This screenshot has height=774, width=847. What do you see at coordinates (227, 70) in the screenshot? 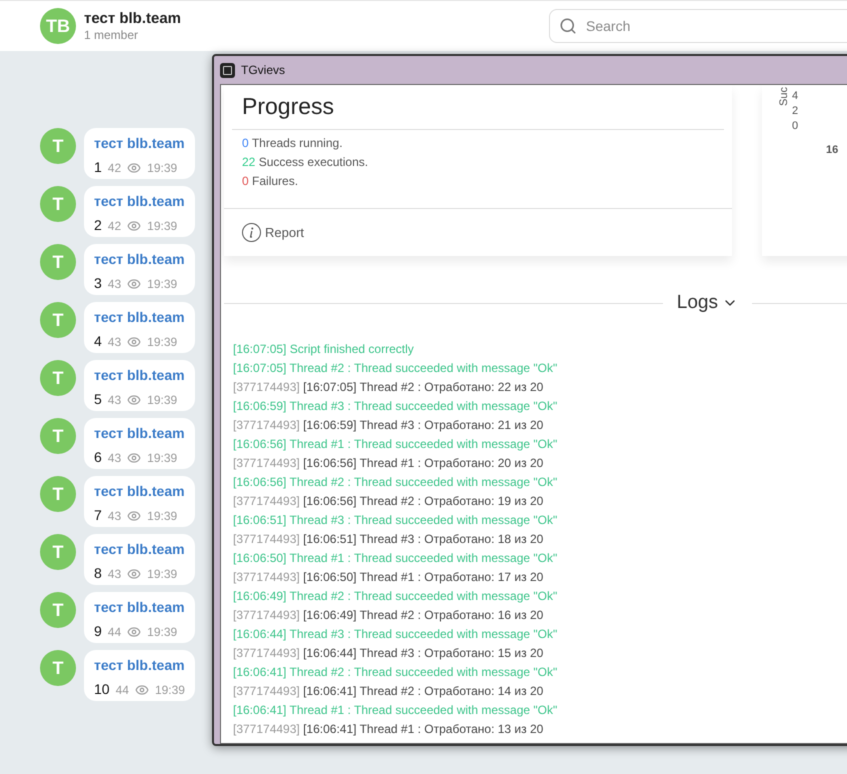
I see `app-logo-icon` at bounding box center [227, 70].